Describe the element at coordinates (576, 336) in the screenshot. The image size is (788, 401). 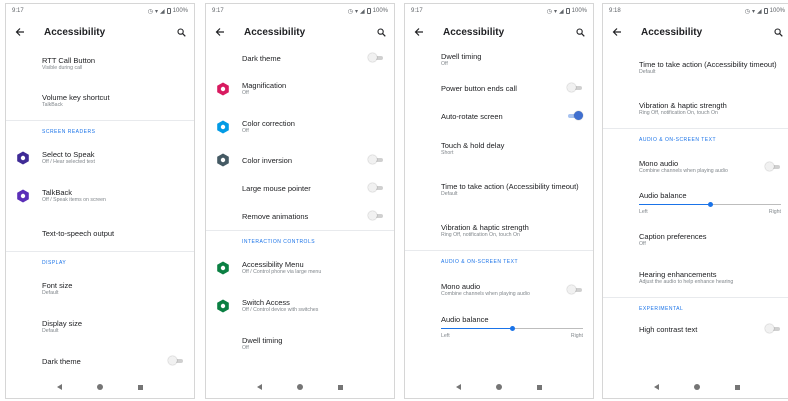
I see `slider-right-label: Right` at that location.